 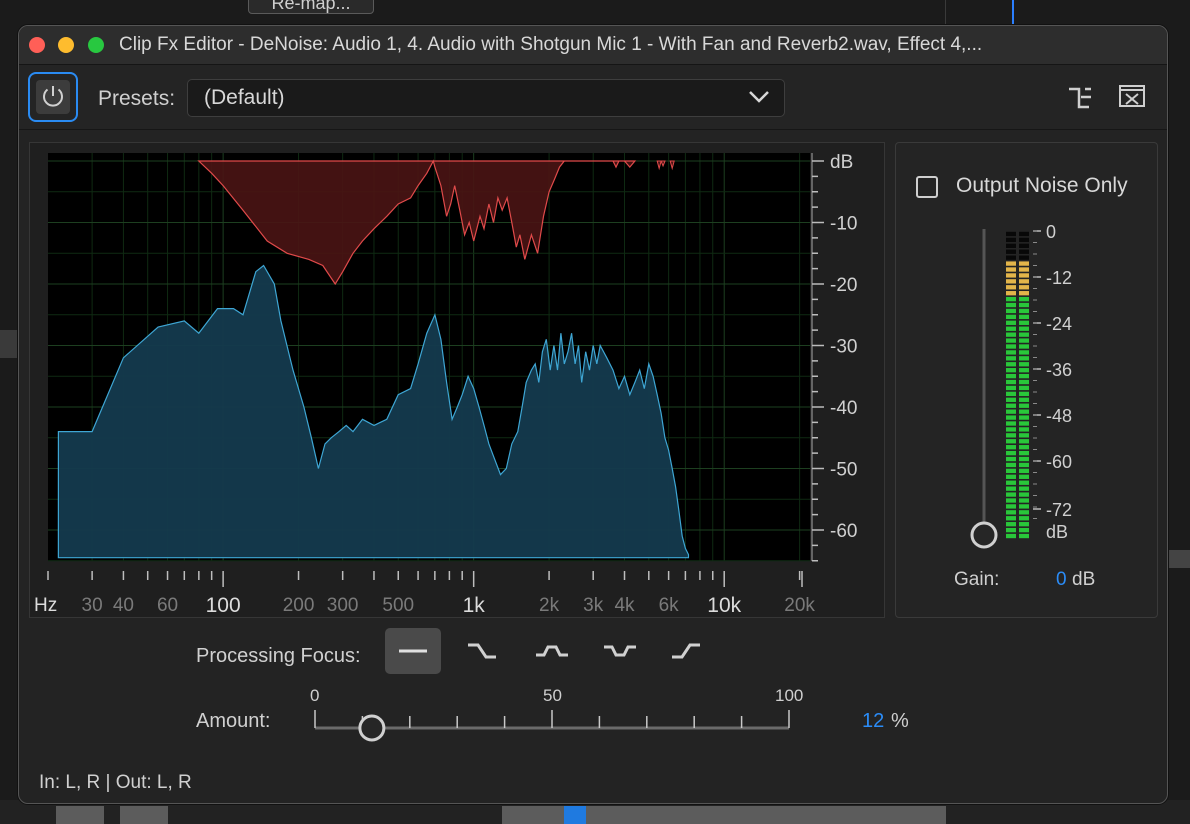 I want to click on meter-label: dB, so click(x=1057, y=532).